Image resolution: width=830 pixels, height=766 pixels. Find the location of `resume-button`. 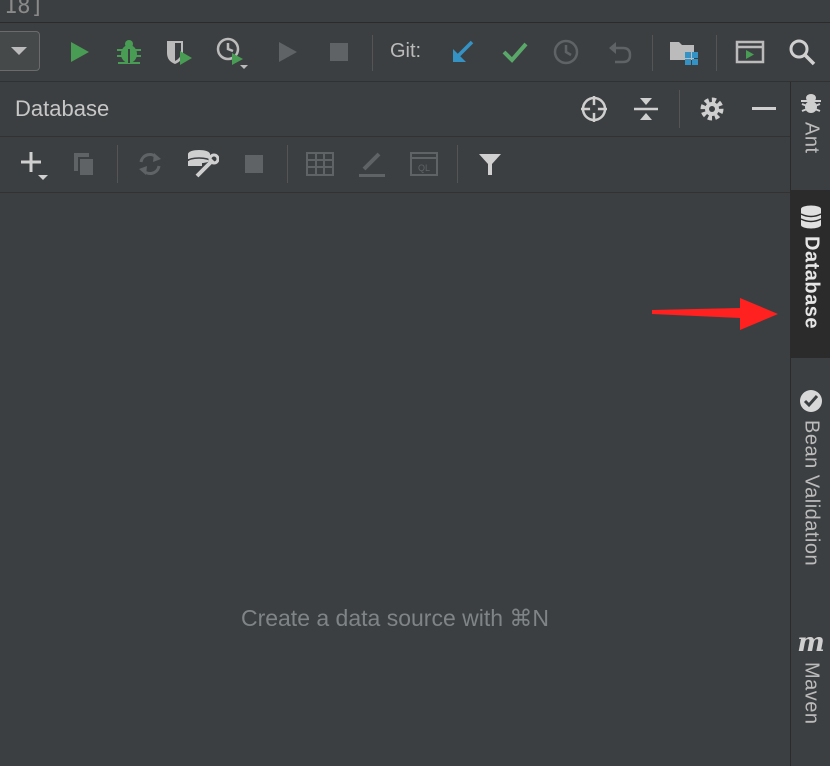

resume-button is located at coordinates (287, 52).